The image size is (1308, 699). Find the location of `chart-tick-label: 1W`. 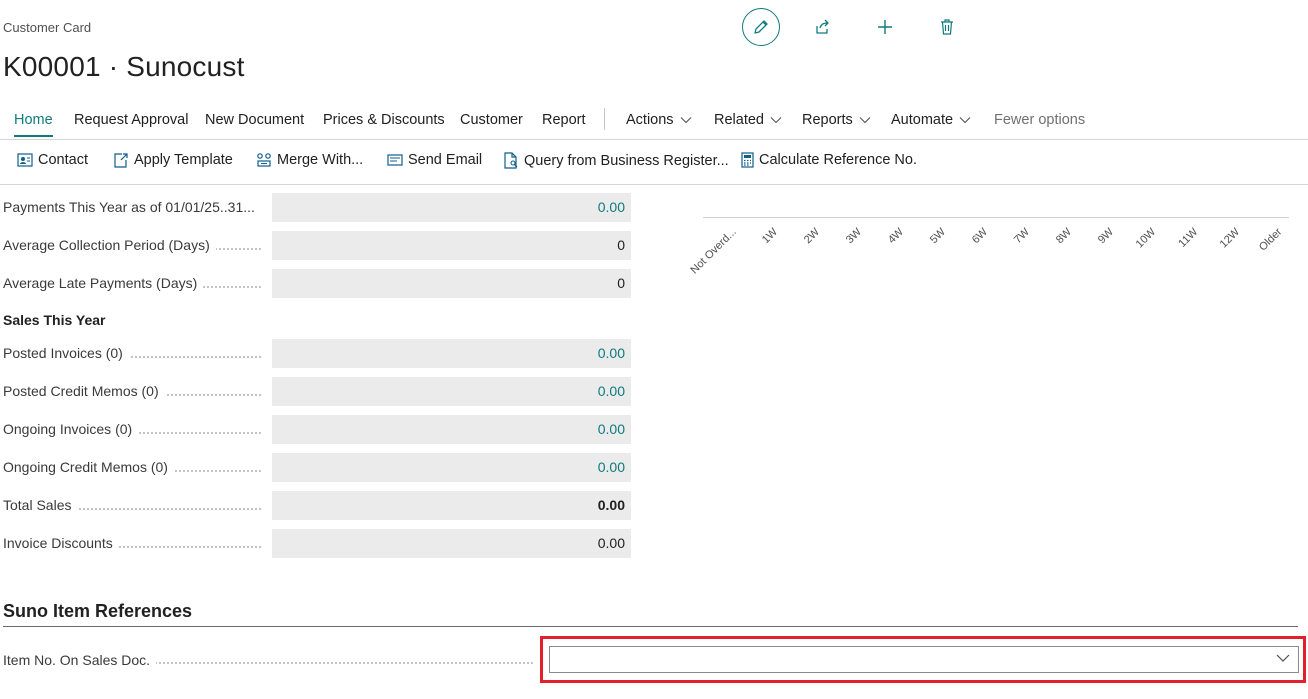

chart-tick-label: 1W is located at coordinates (769, 236).